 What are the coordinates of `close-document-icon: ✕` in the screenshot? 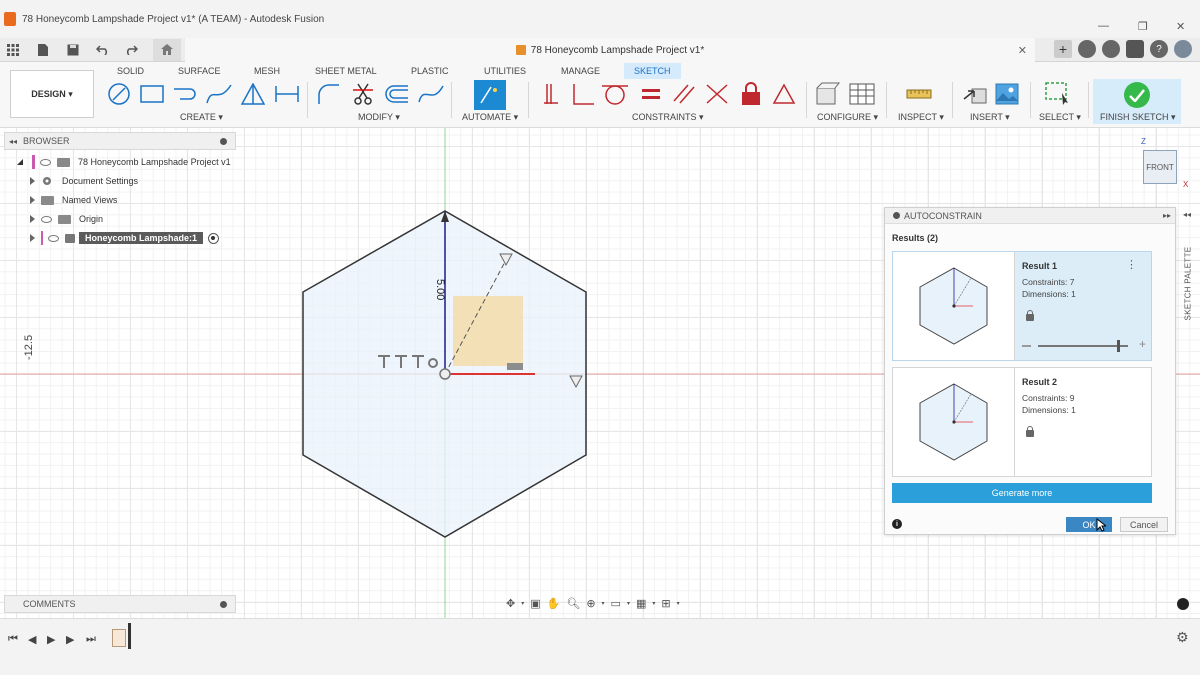 It's located at (1022, 50).